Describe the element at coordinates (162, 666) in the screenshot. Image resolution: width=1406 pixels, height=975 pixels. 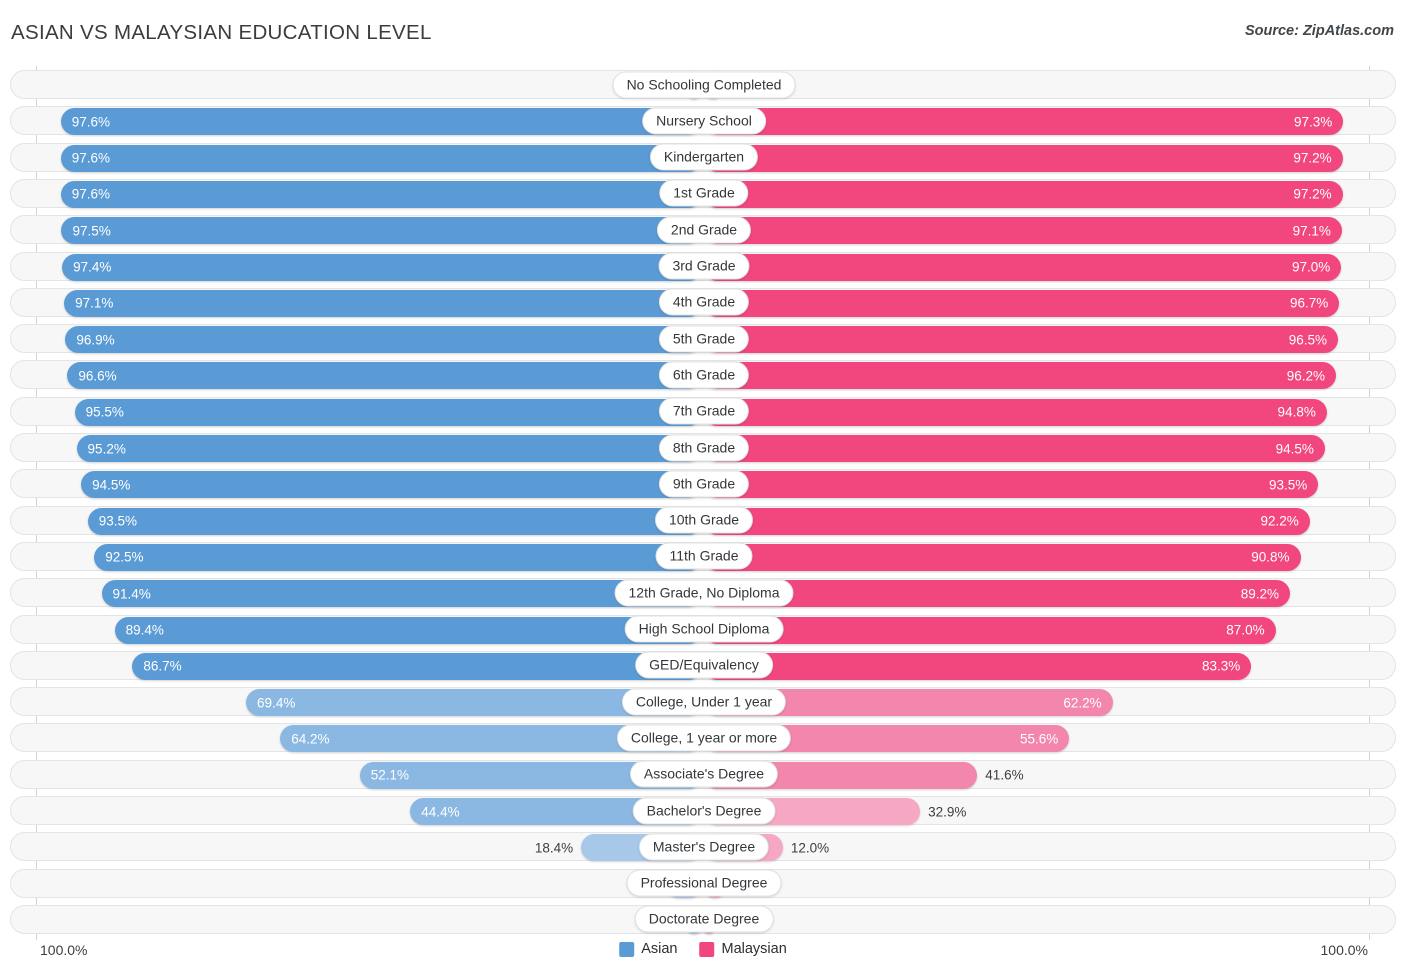
I see `bar-value-asian: 86.7%` at that location.